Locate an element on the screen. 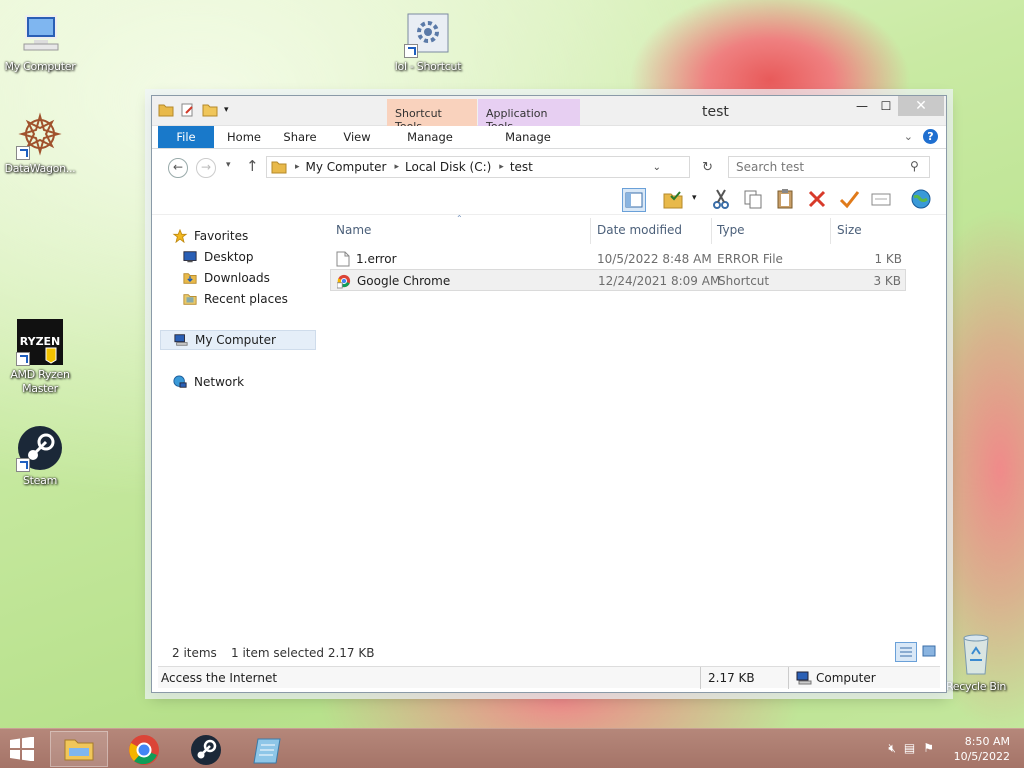 The width and height of the screenshot is (1024, 768). cut-button is located at coordinates (722, 200).